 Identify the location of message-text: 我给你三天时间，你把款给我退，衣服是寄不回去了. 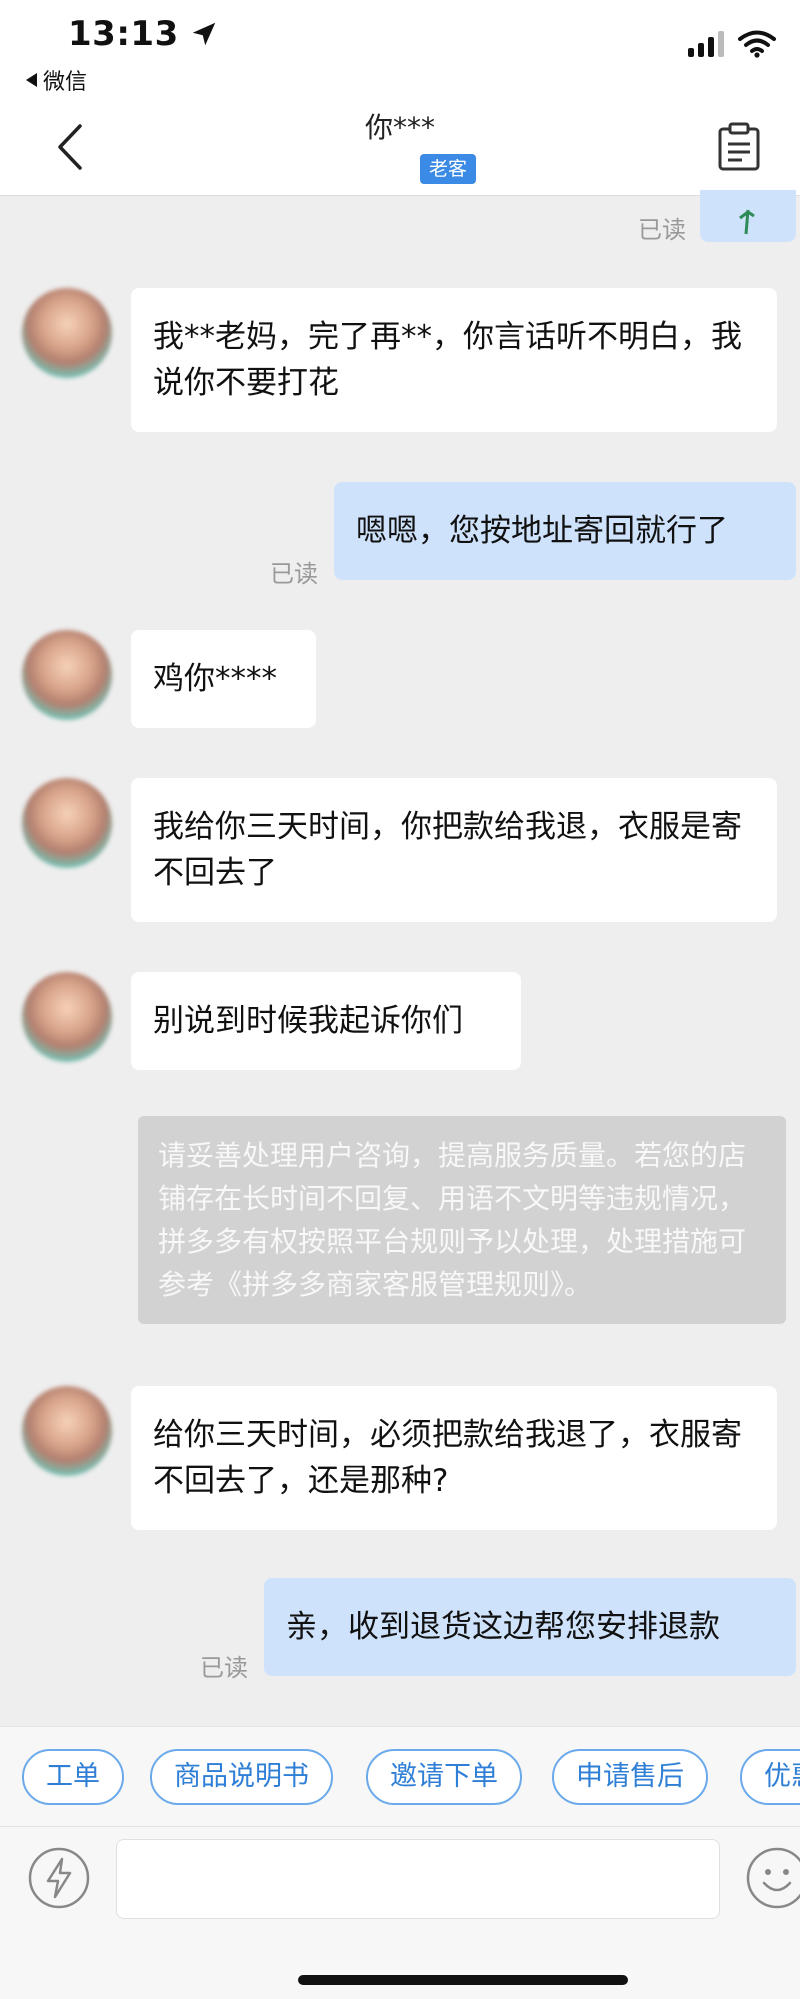
(447, 850).